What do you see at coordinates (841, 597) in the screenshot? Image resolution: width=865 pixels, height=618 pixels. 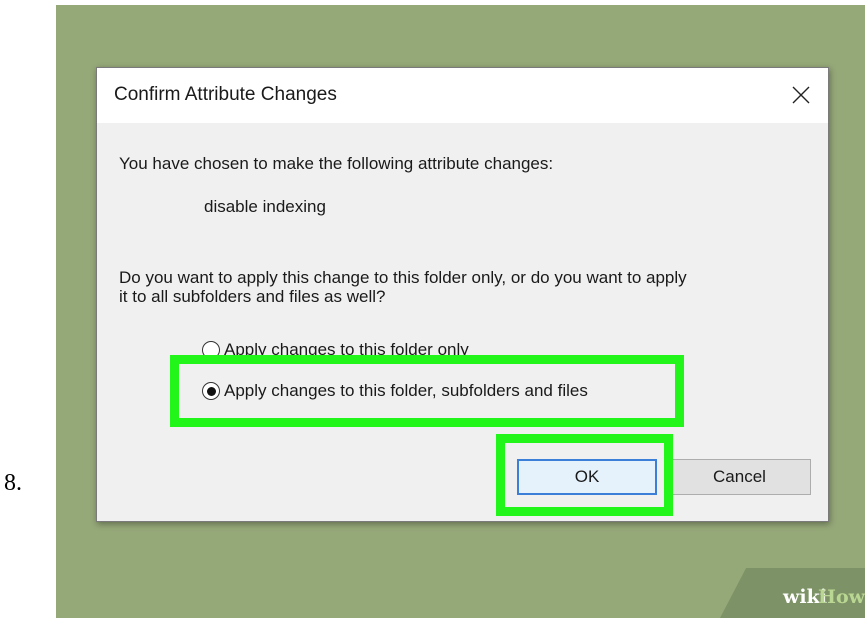 I see `watermark-how-text: How` at bounding box center [841, 597].